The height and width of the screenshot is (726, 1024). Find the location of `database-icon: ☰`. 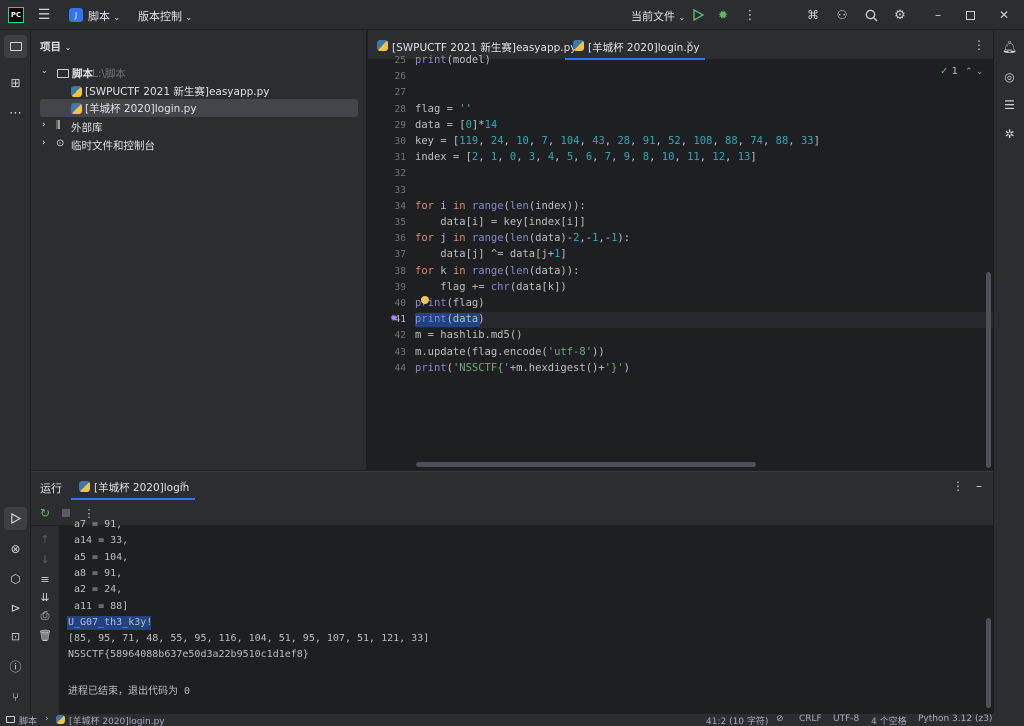

database-icon: ☰ is located at coordinates (1009, 104).